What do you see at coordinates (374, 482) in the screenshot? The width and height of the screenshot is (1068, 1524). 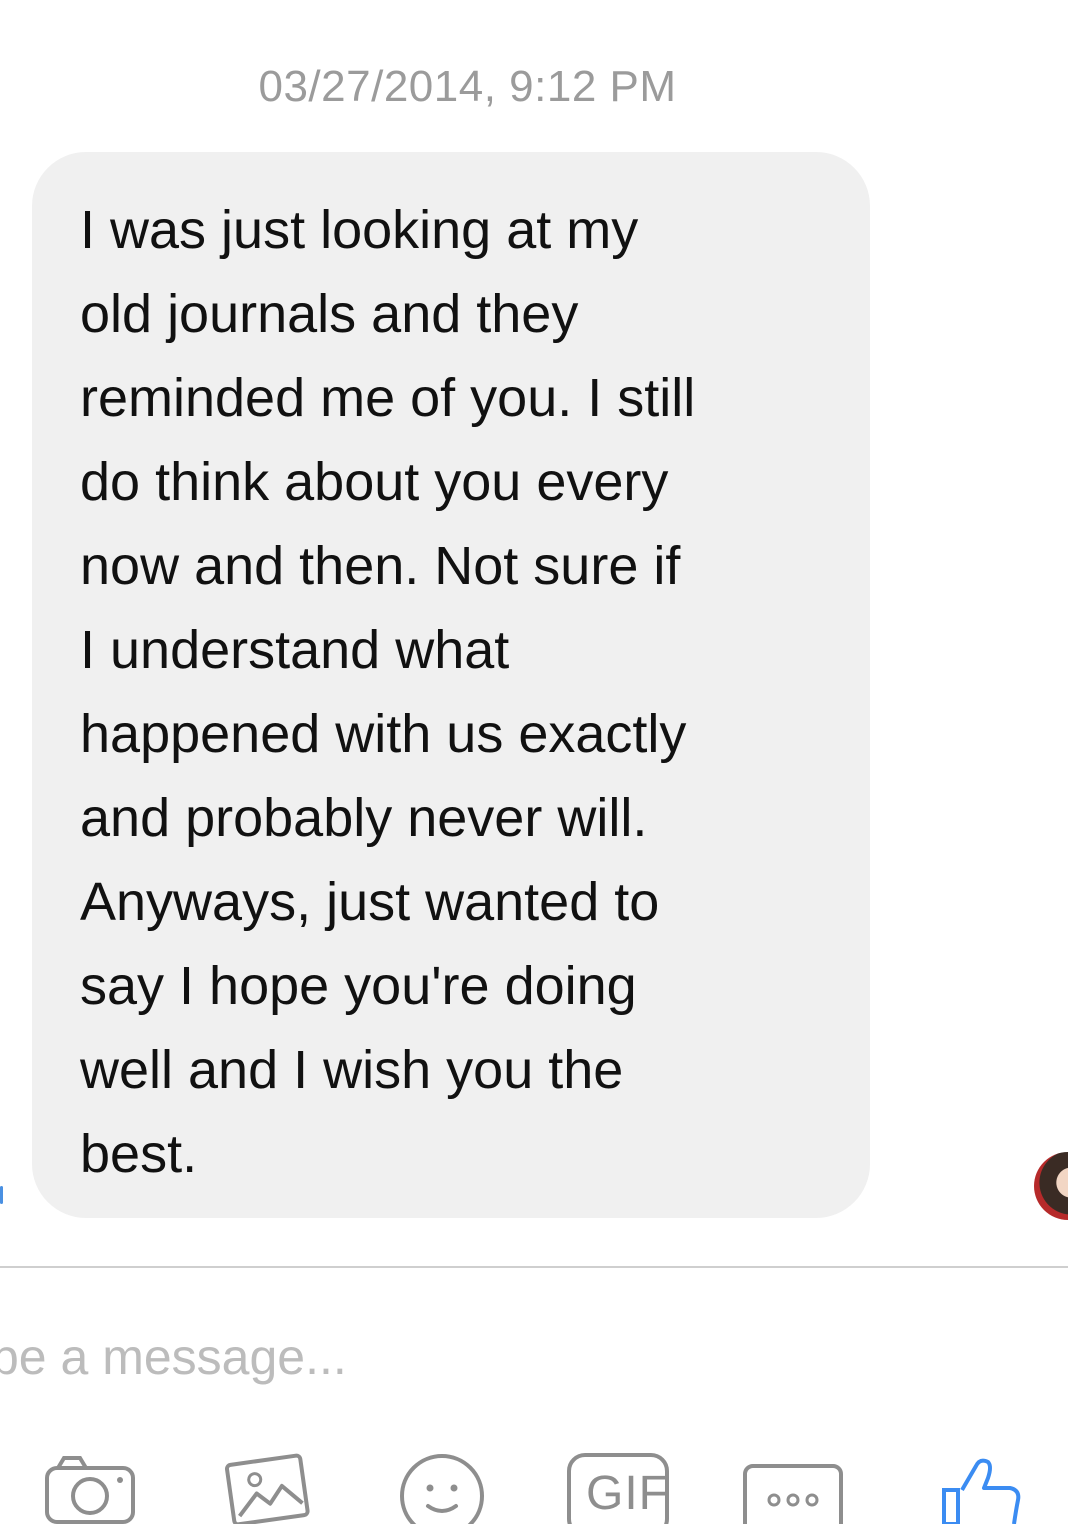 I see `message-line: do think about you every` at bounding box center [374, 482].